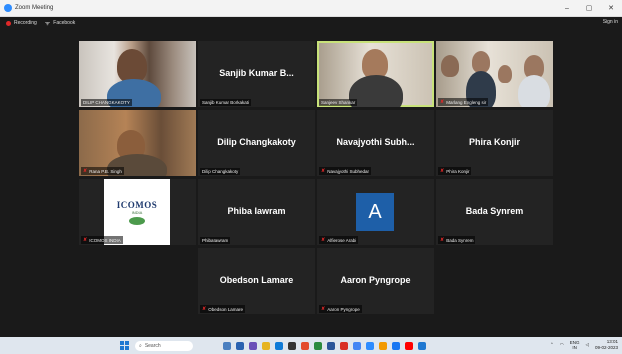  I want to click on leaf-icon, so click(137, 220).